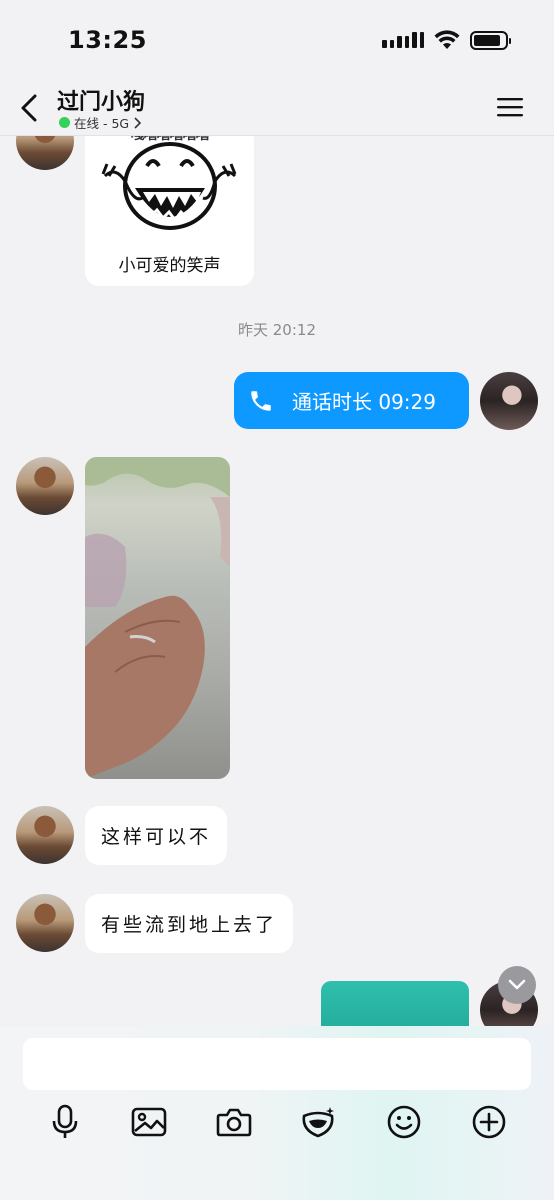 The height and width of the screenshot is (1200, 554). I want to click on emoji-icon, so click(404, 1122).